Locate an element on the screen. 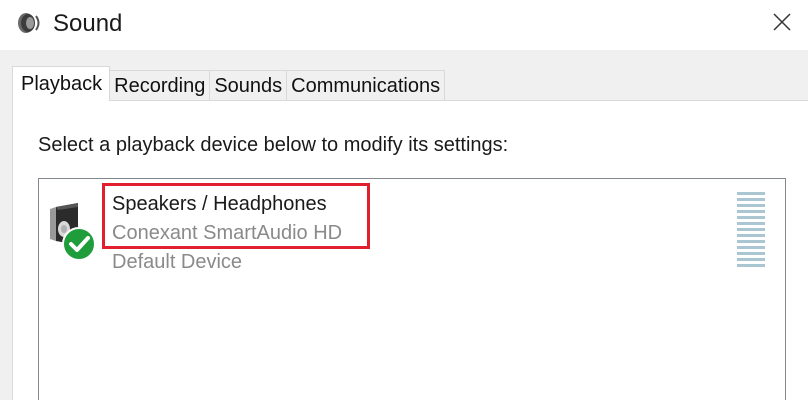 This screenshot has width=808, height=400. checkmark-icon is located at coordinates (79, 244).